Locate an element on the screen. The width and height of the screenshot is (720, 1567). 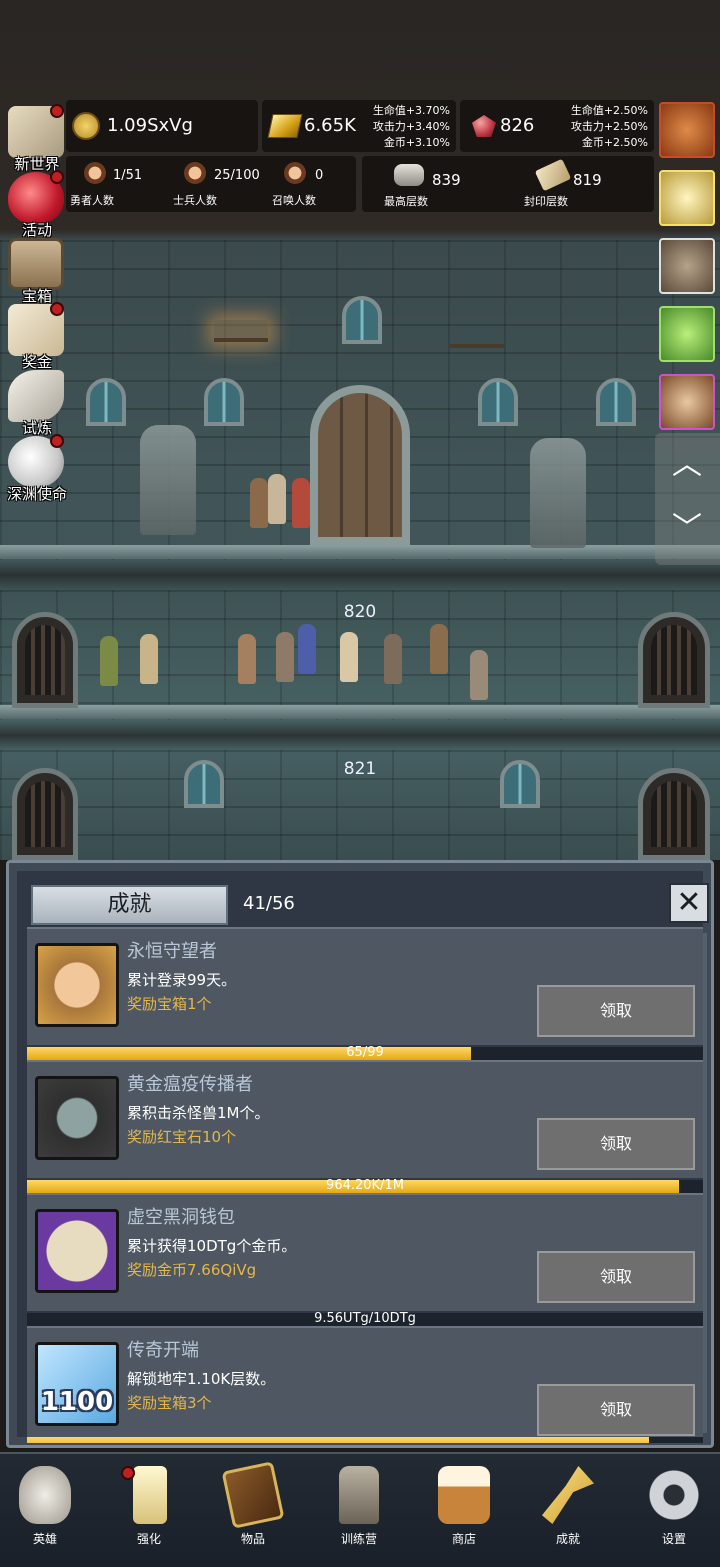
hero-count-value: 1/51 is located at coordinates (128, 175).